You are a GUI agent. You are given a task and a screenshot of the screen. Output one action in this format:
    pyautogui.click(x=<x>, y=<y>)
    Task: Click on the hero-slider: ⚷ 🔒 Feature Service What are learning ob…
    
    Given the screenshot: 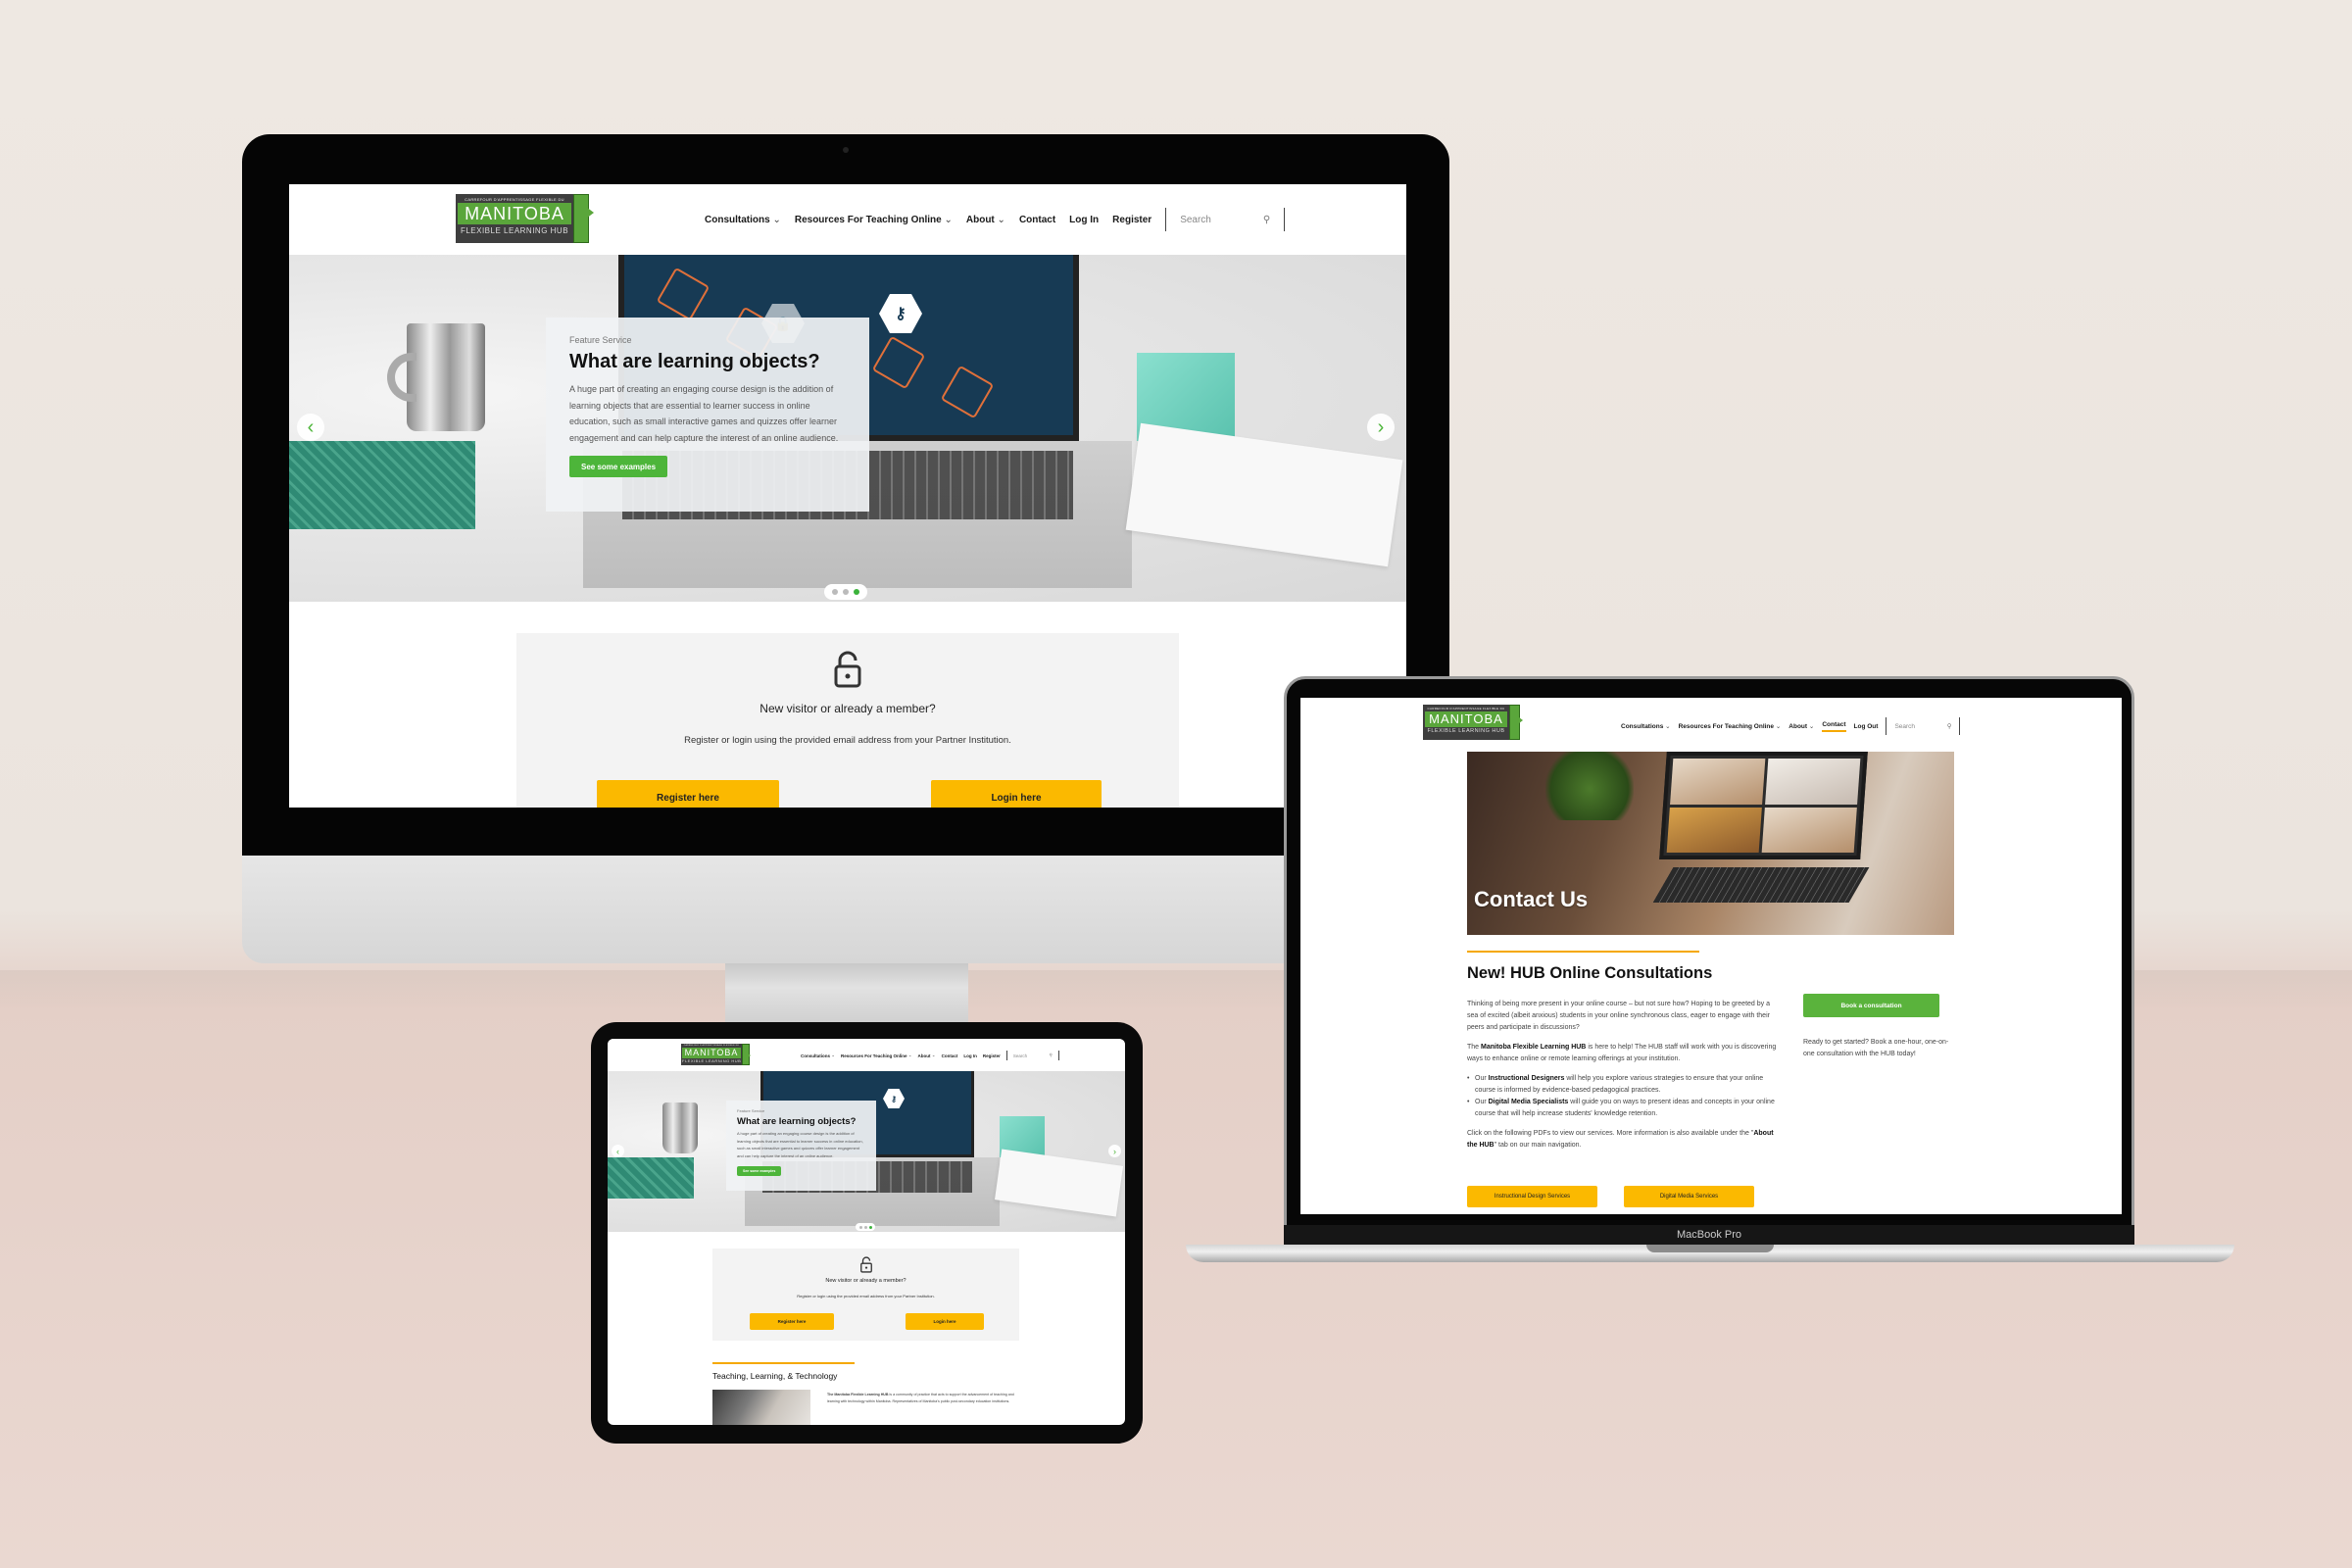 What is the action you would take?
    pyautogui.click(x=847, y=428)
    